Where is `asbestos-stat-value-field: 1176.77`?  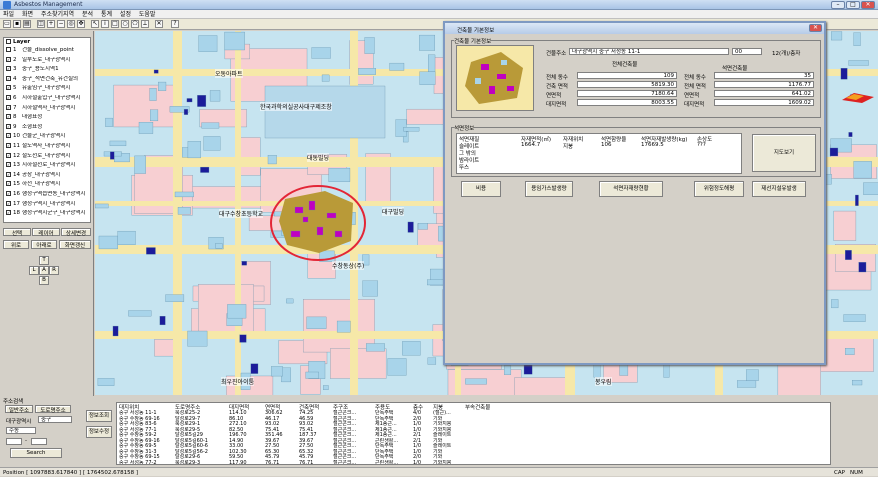 asbestos-stat-value-field: 1176.77 is located at coordinates (764, 84).